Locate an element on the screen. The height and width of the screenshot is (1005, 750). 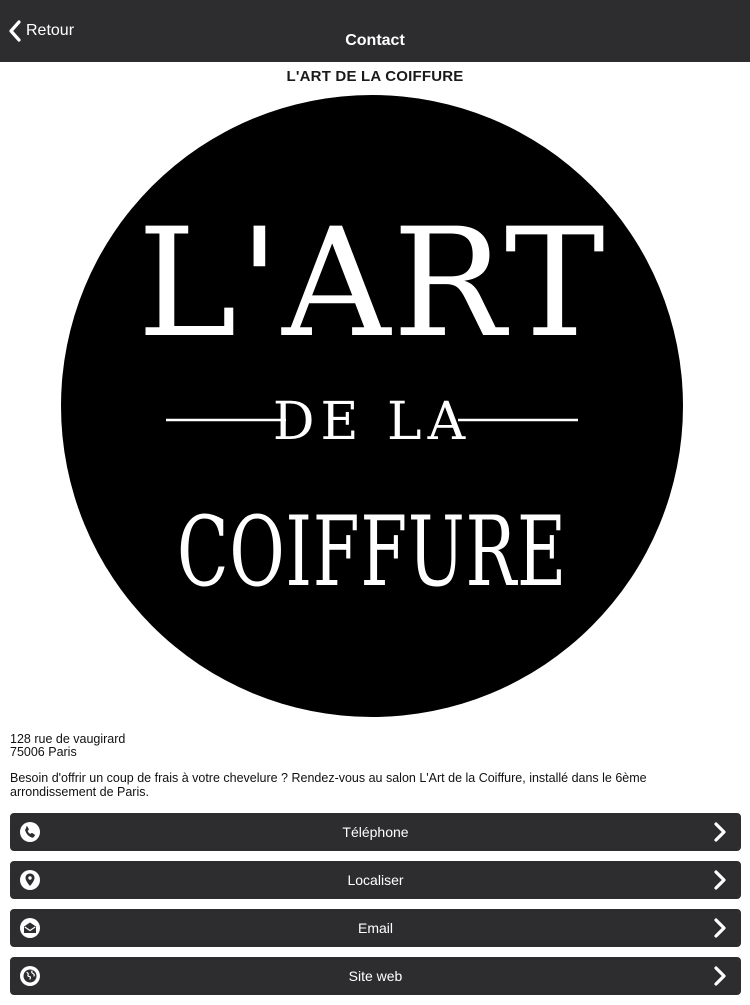
locate-button-label: Localiser is located at coordinates (375, 880).